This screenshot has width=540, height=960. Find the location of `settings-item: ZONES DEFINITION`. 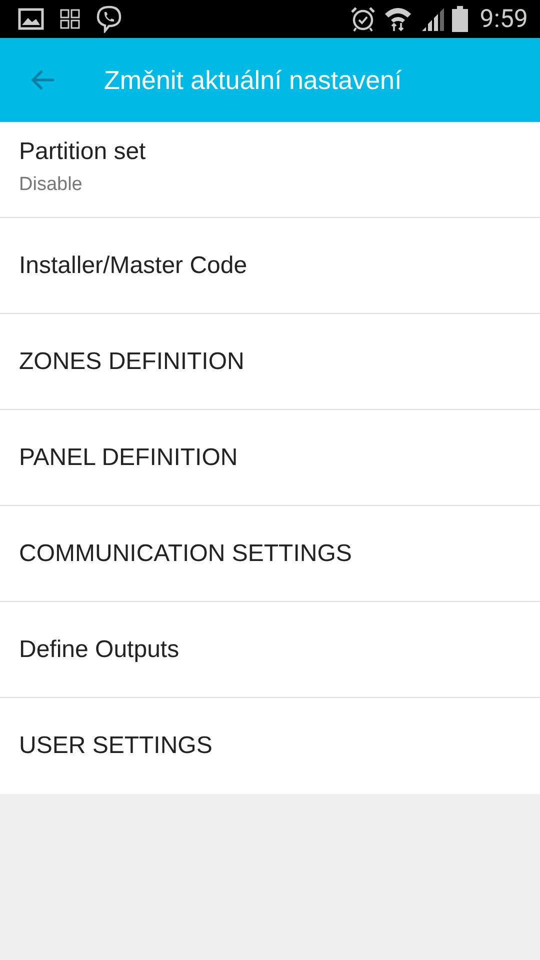

settings-item: ZONES DEFINITION is located at coordinates (270, 362).